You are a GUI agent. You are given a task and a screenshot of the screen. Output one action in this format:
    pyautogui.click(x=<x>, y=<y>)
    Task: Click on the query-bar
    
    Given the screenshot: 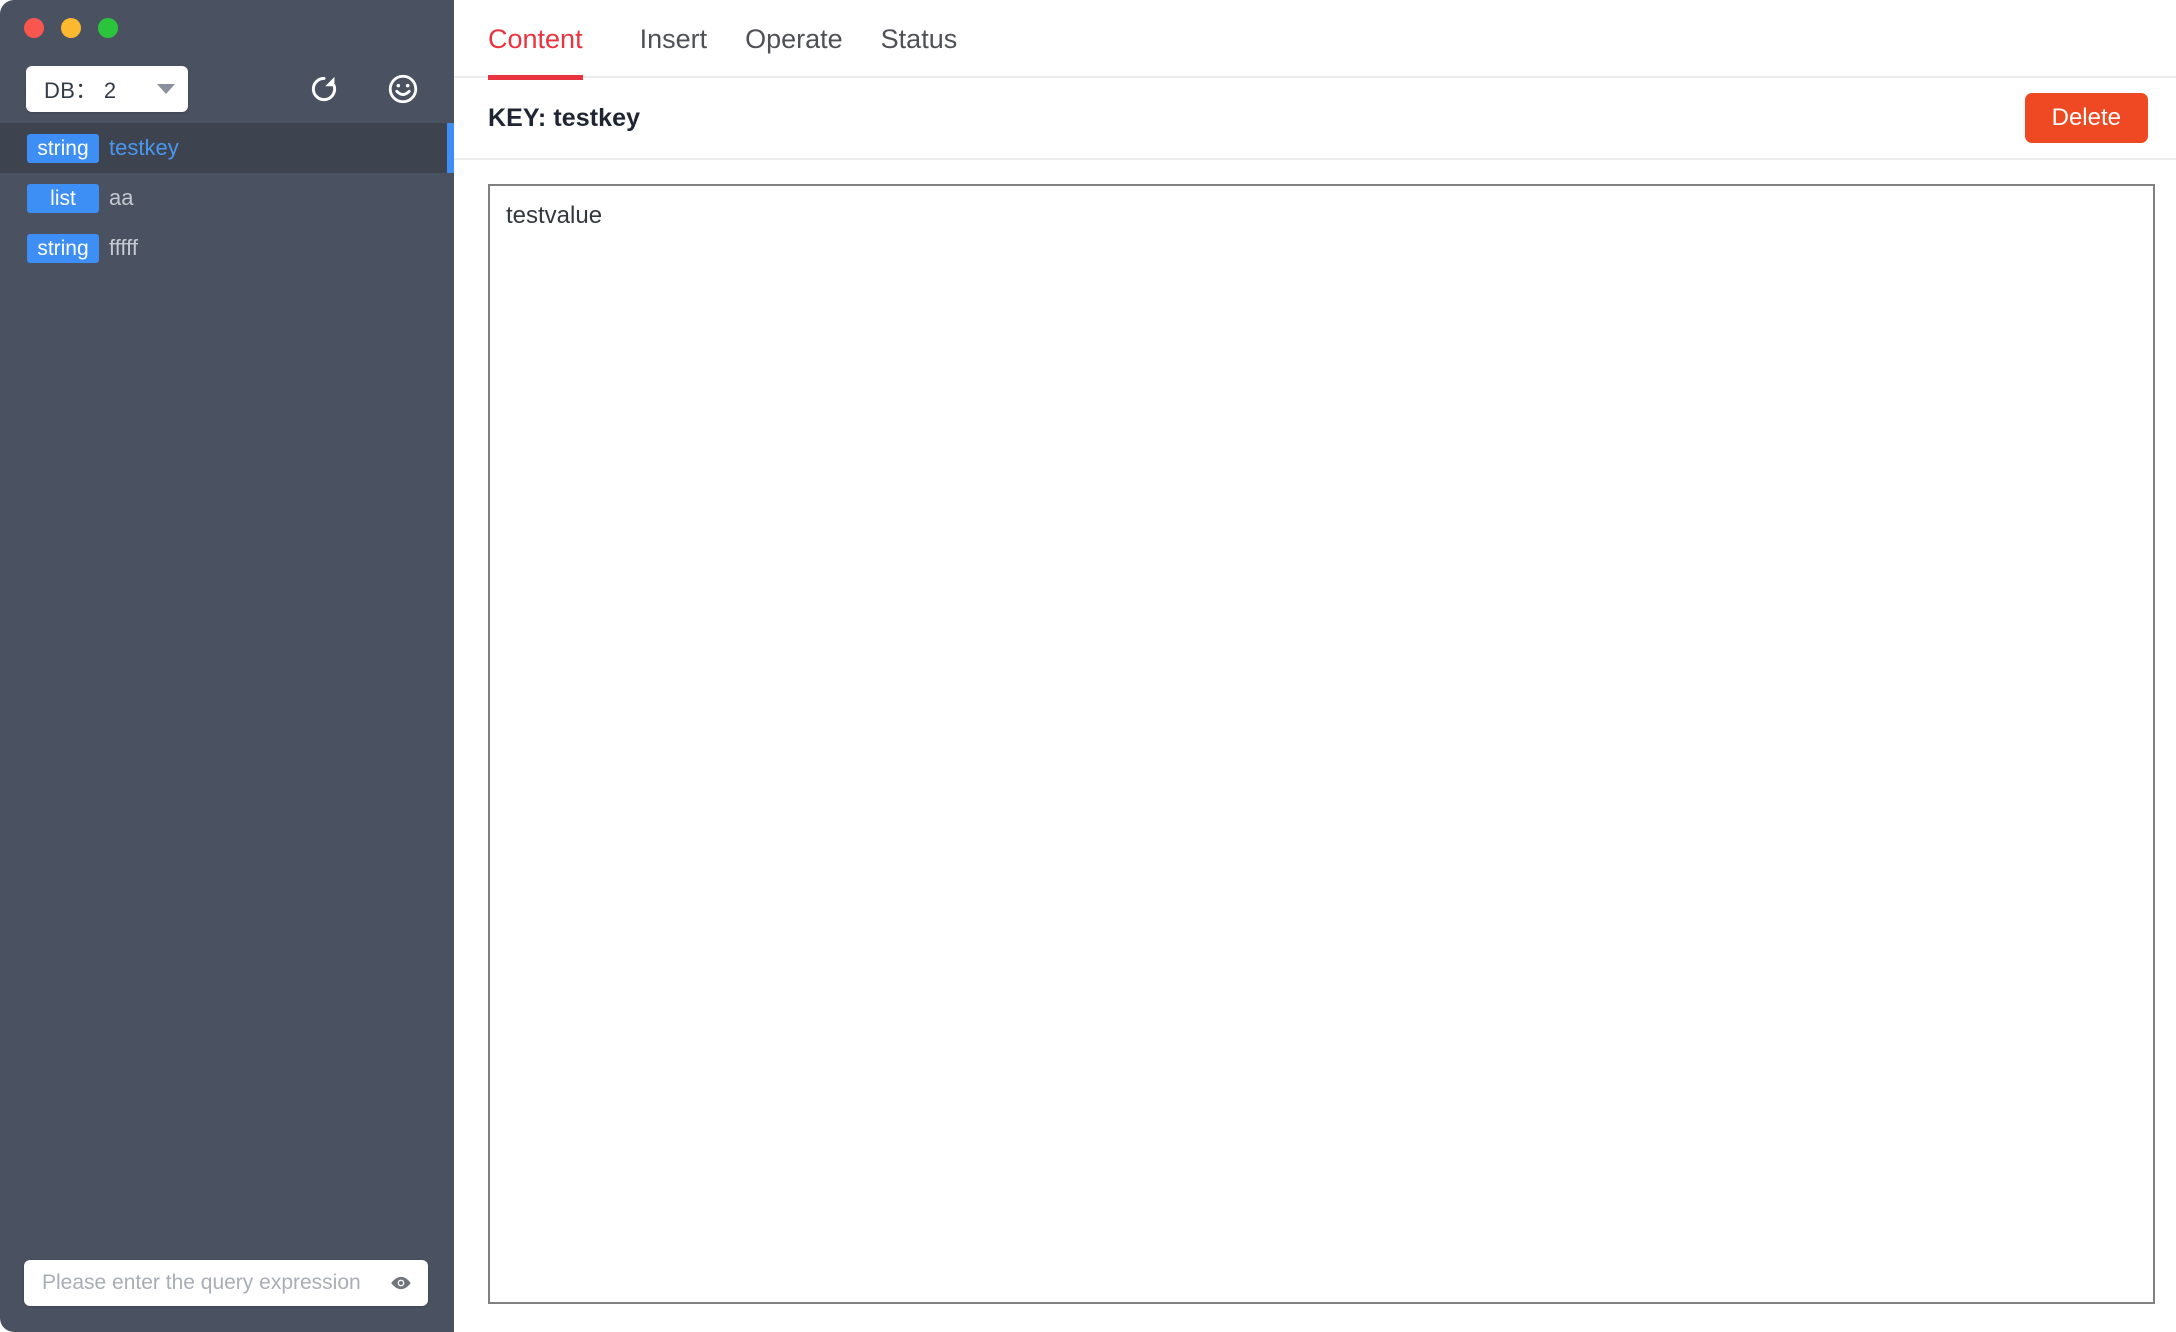 What is the action you would take?
    pyautogui.click(x=226, y=1283)
    